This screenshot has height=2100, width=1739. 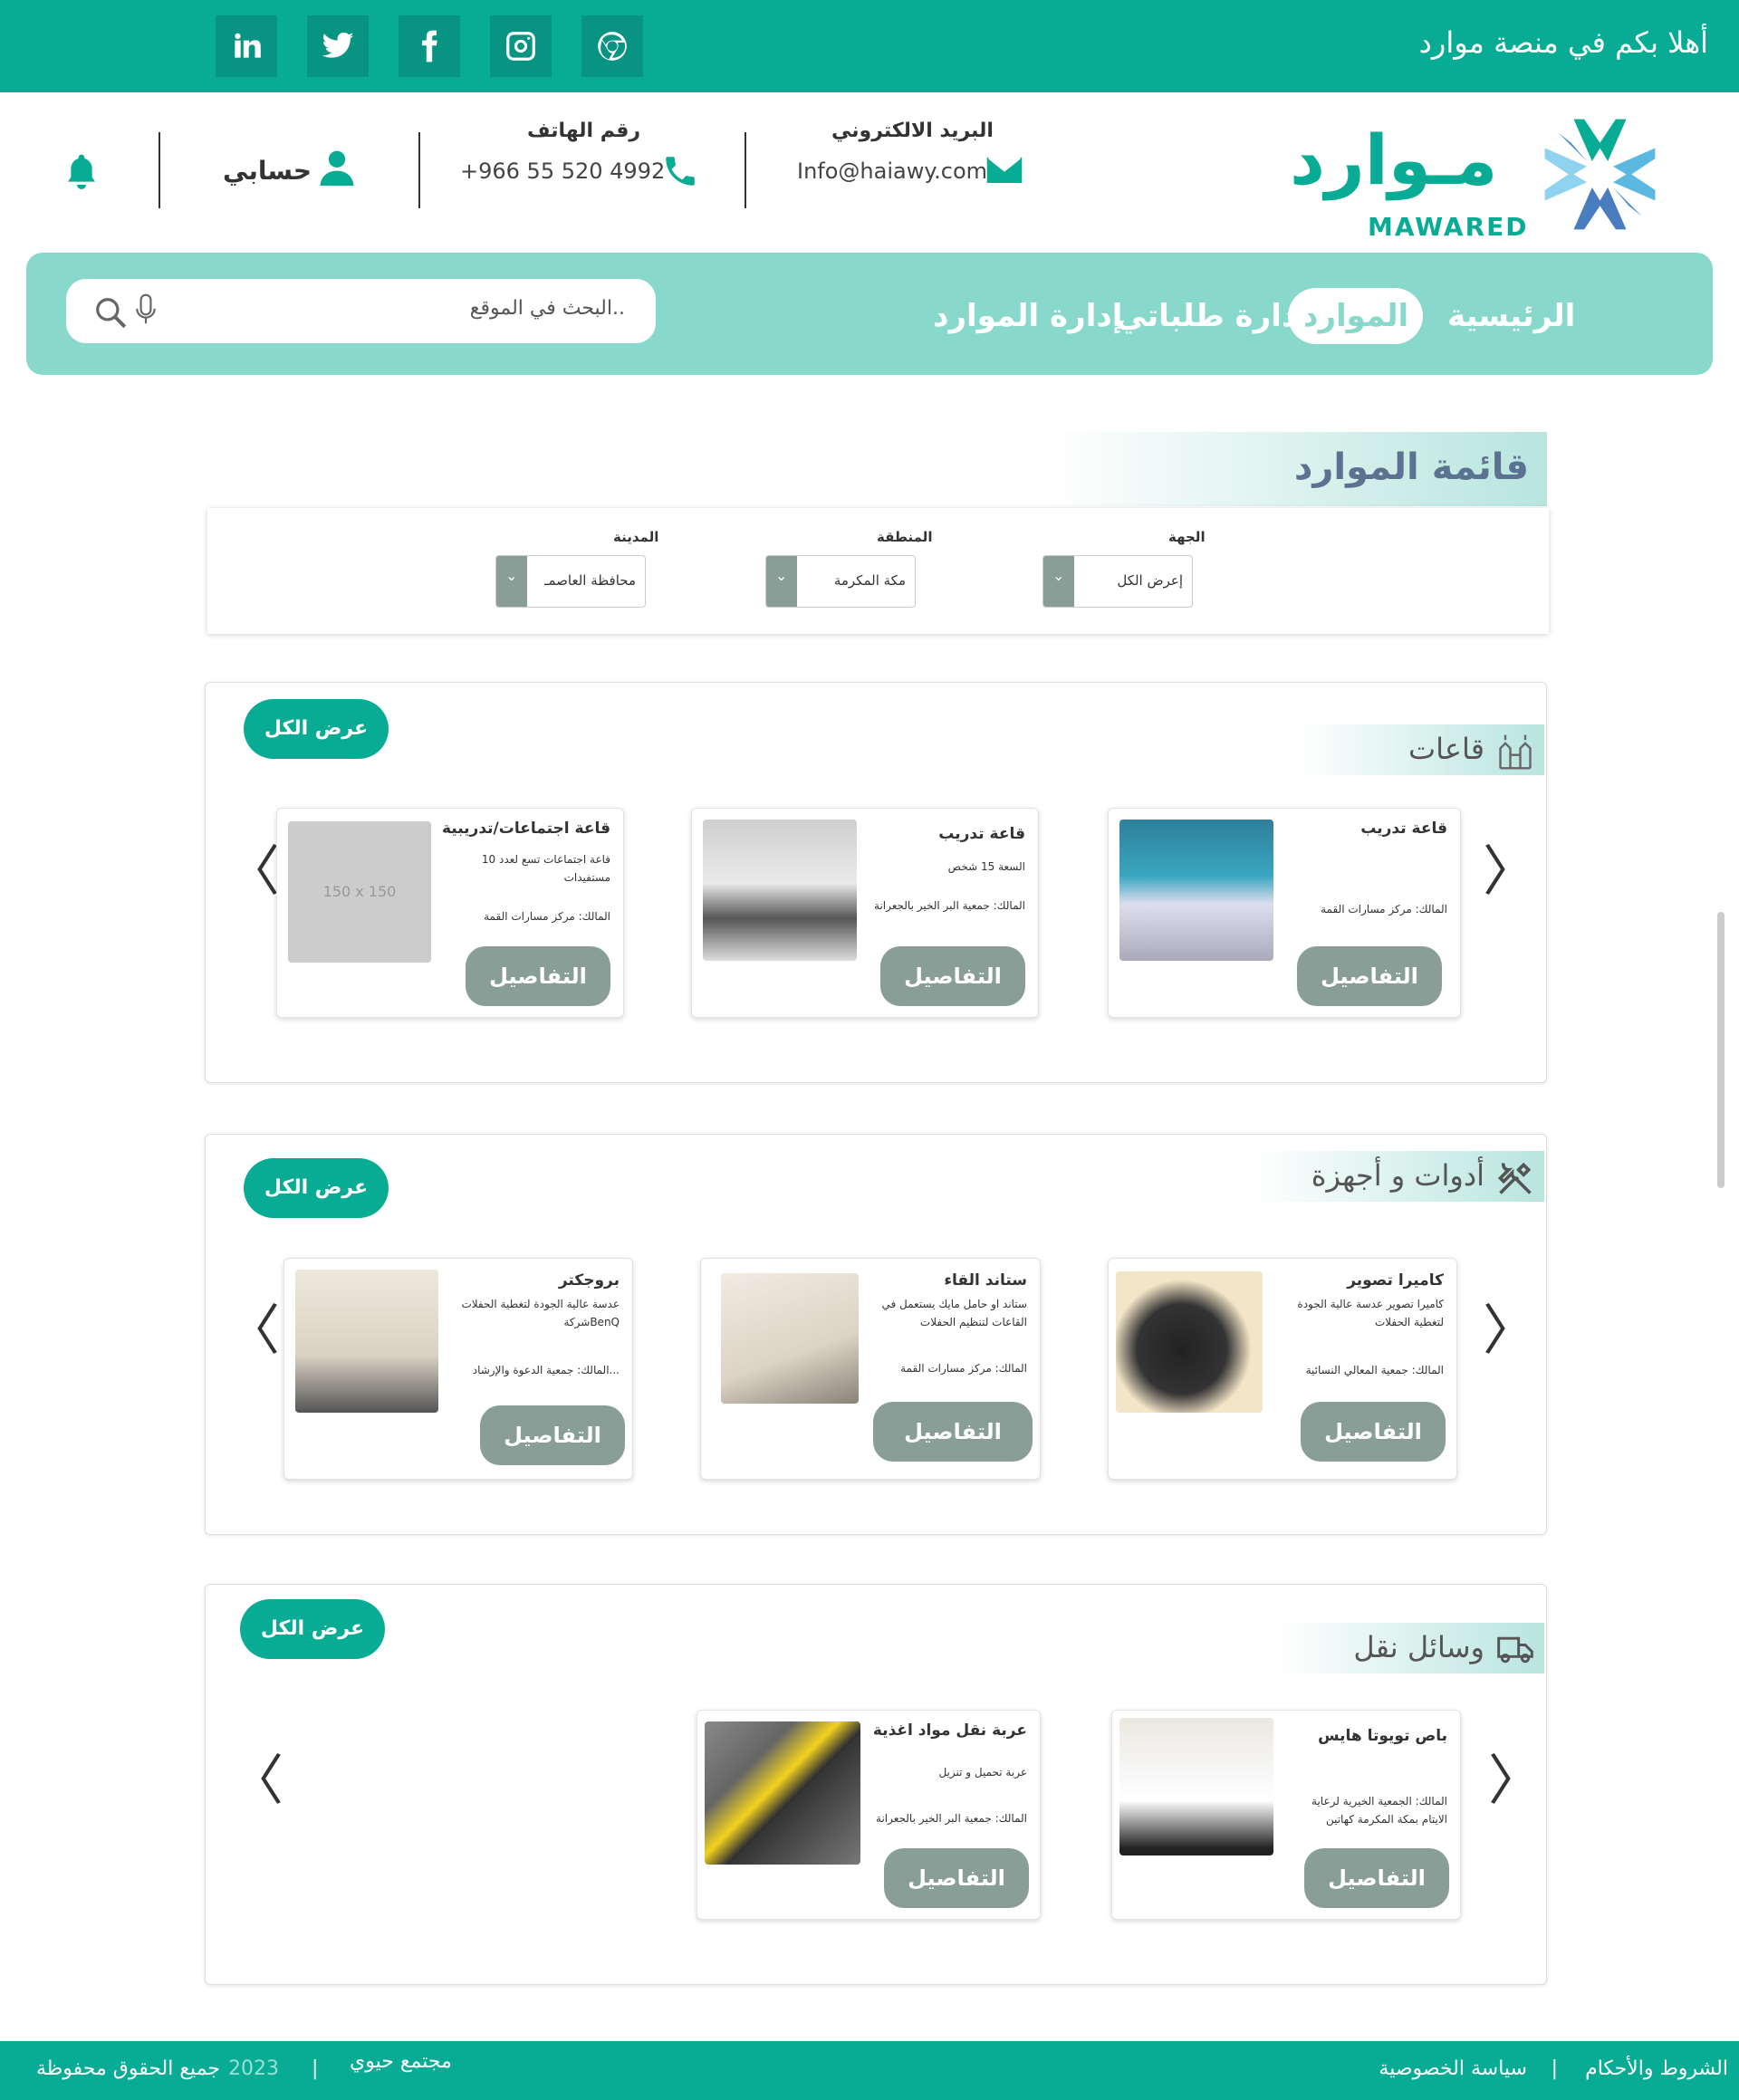 What do you see at coordinates (1418, 1647) in the screenshot?
I see `section-title-text: وسائل نقل` at bounding box center [1418, 1647].